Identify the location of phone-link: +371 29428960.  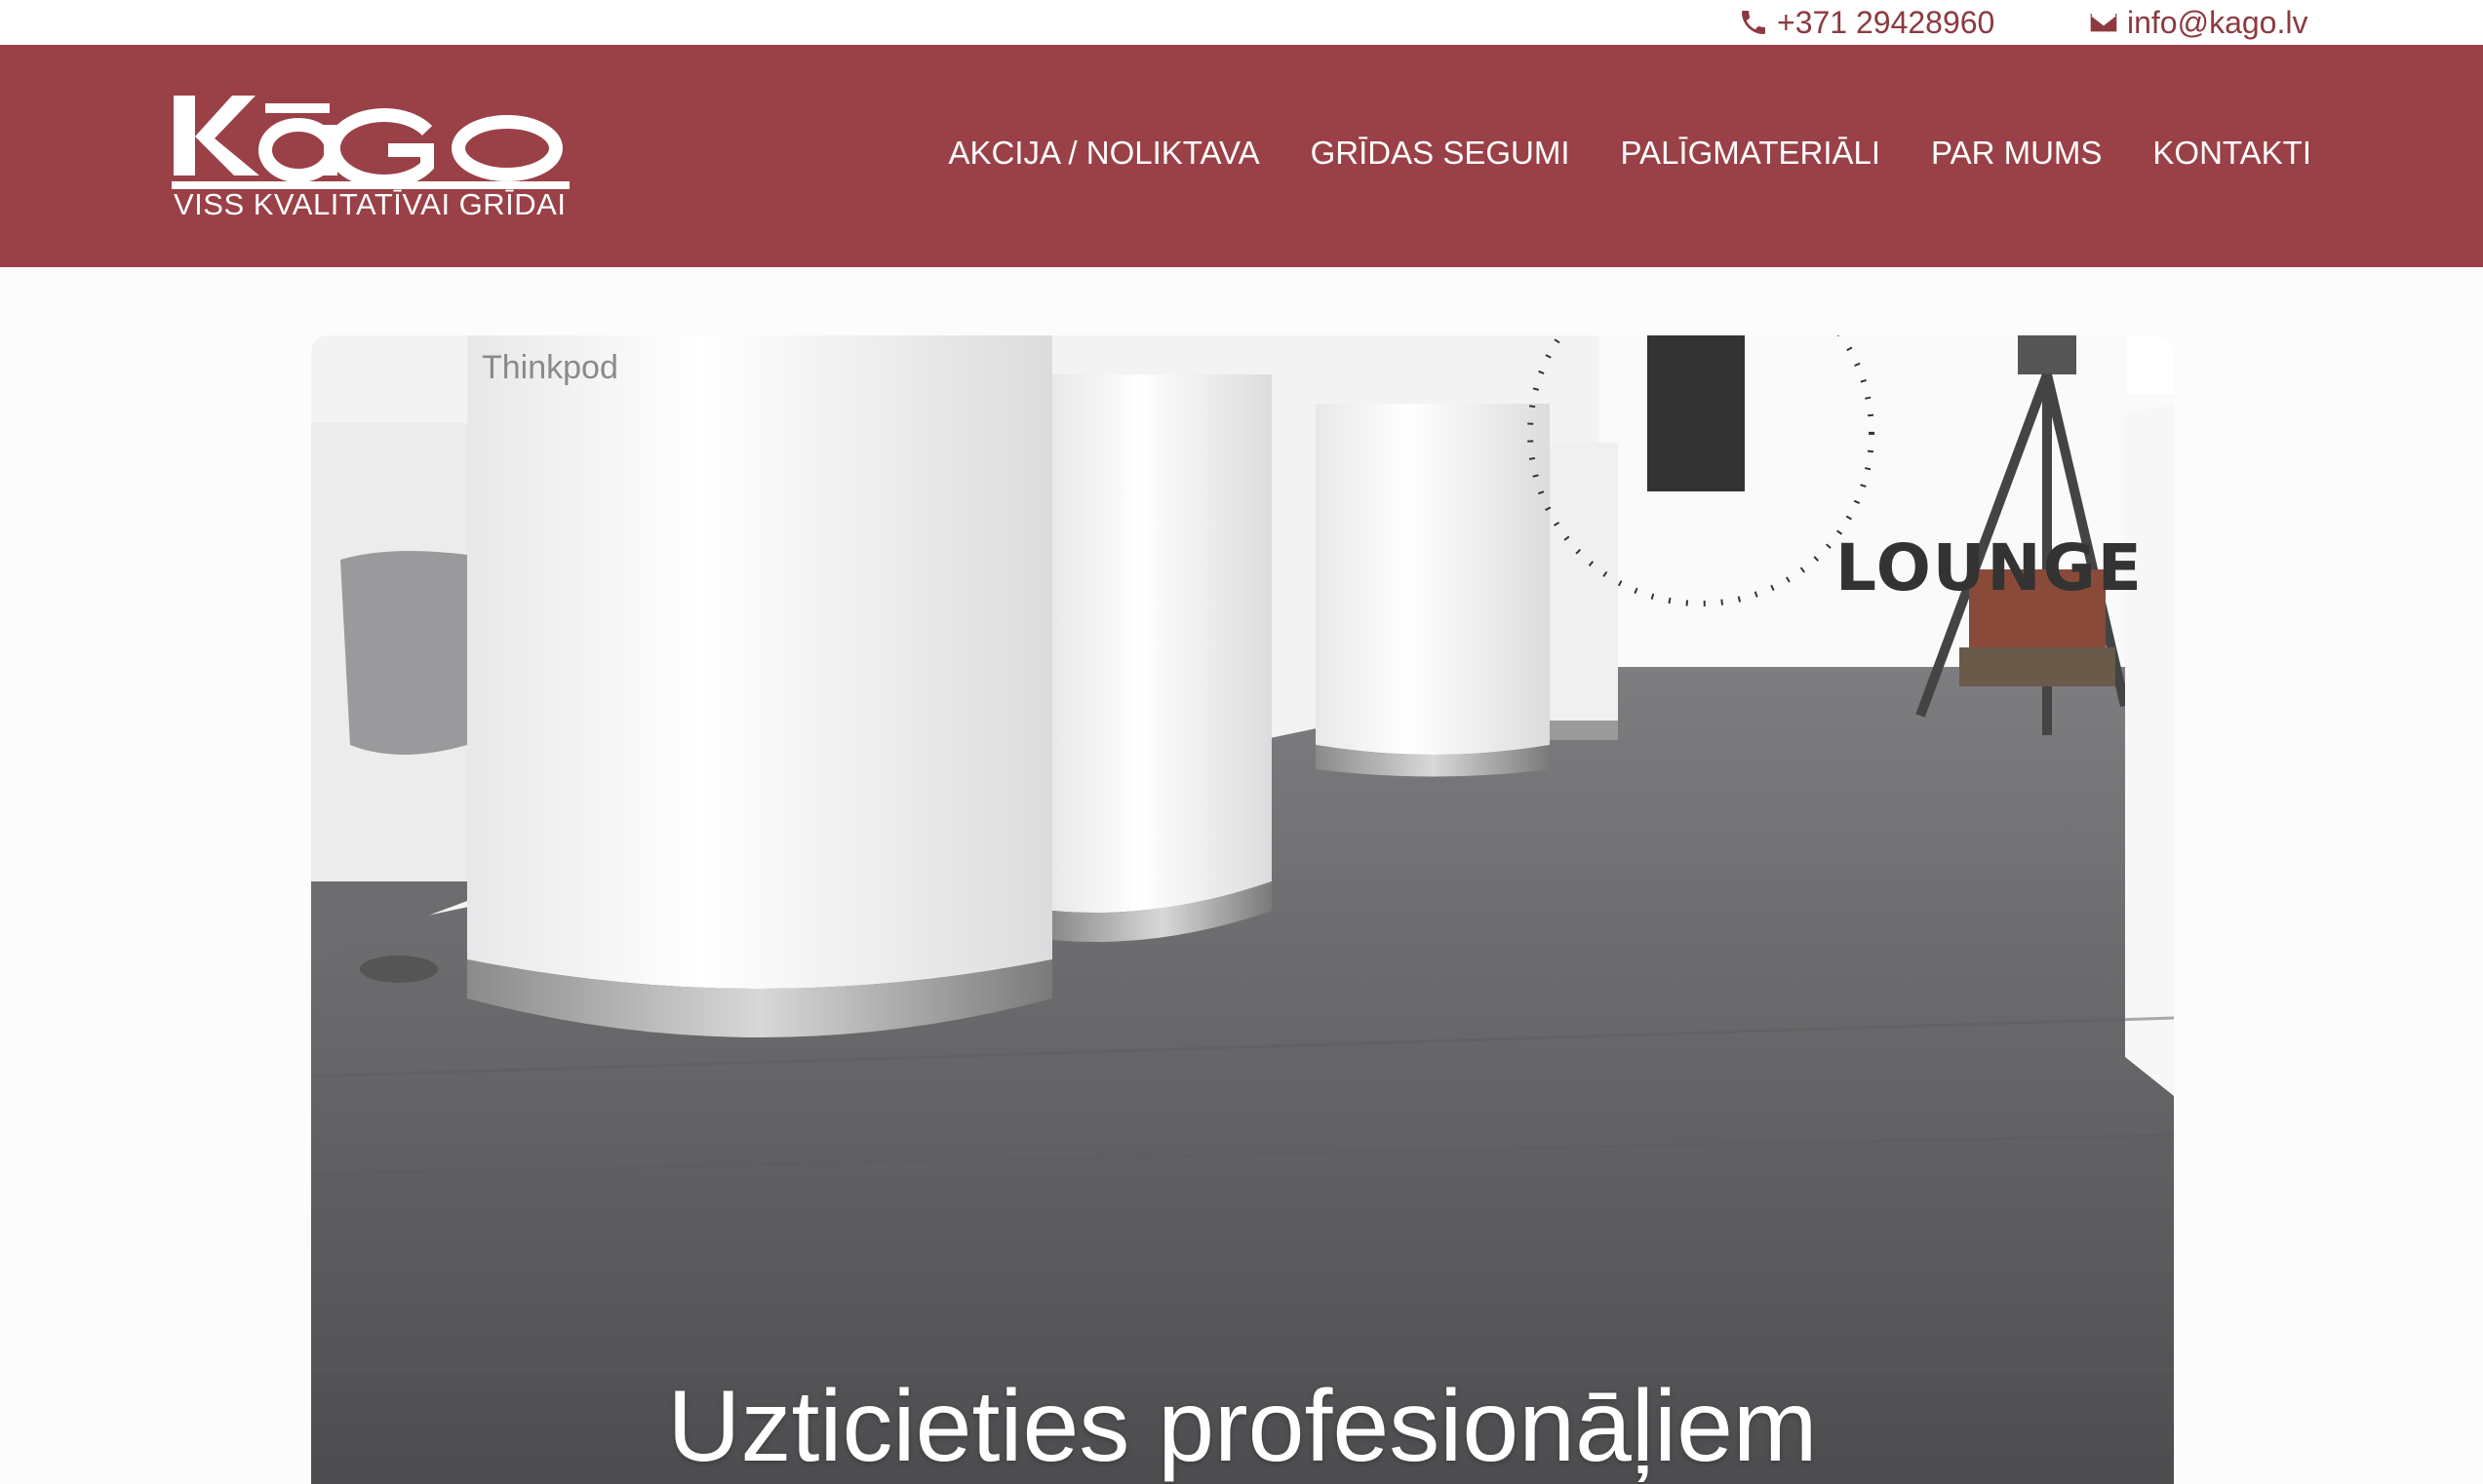
(1866, 22).